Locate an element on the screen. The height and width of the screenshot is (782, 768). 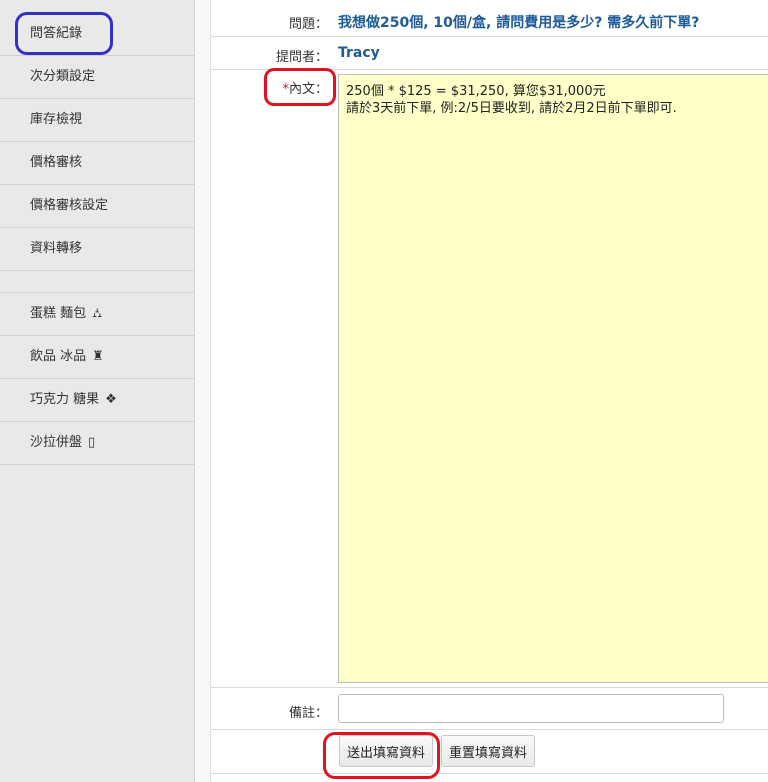
sidebar-item-price-review: 價格審核 is located at coordinates (97, 163).